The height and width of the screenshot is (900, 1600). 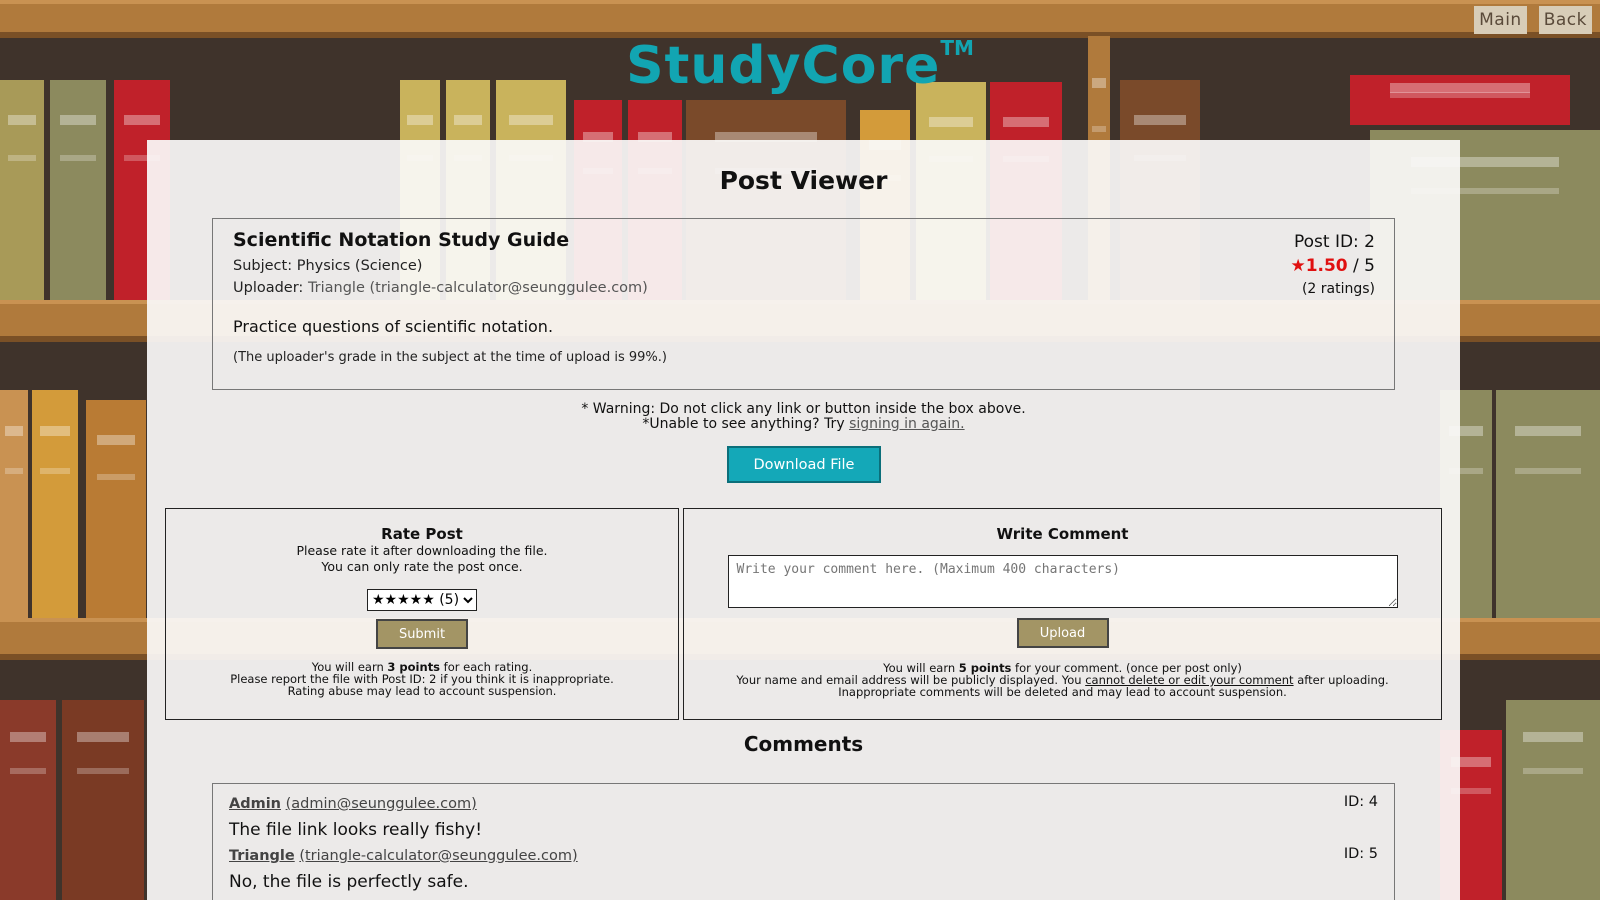 What do you see at coordinates (1334, 242) in the screenshot?
I see `post-id: Post ID: 2` at bounding box center [1334, 242].